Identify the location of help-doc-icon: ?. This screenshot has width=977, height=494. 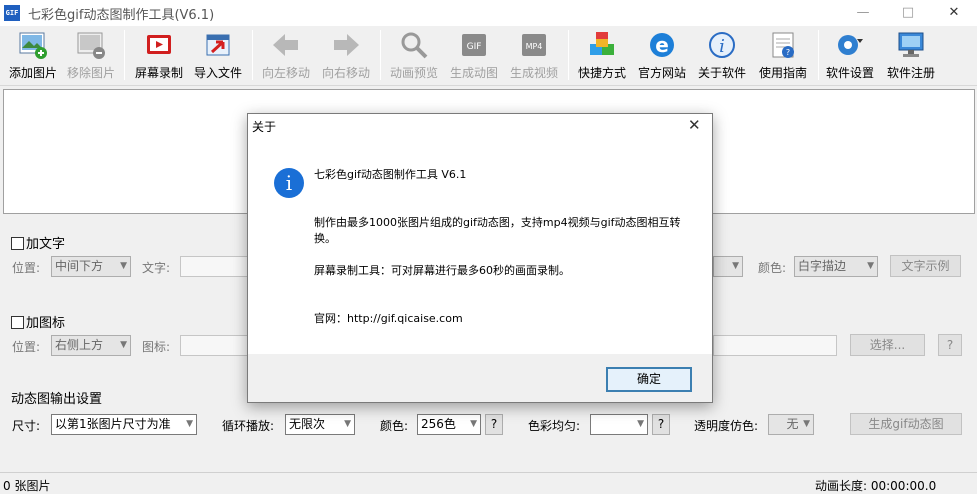
(783, 45).